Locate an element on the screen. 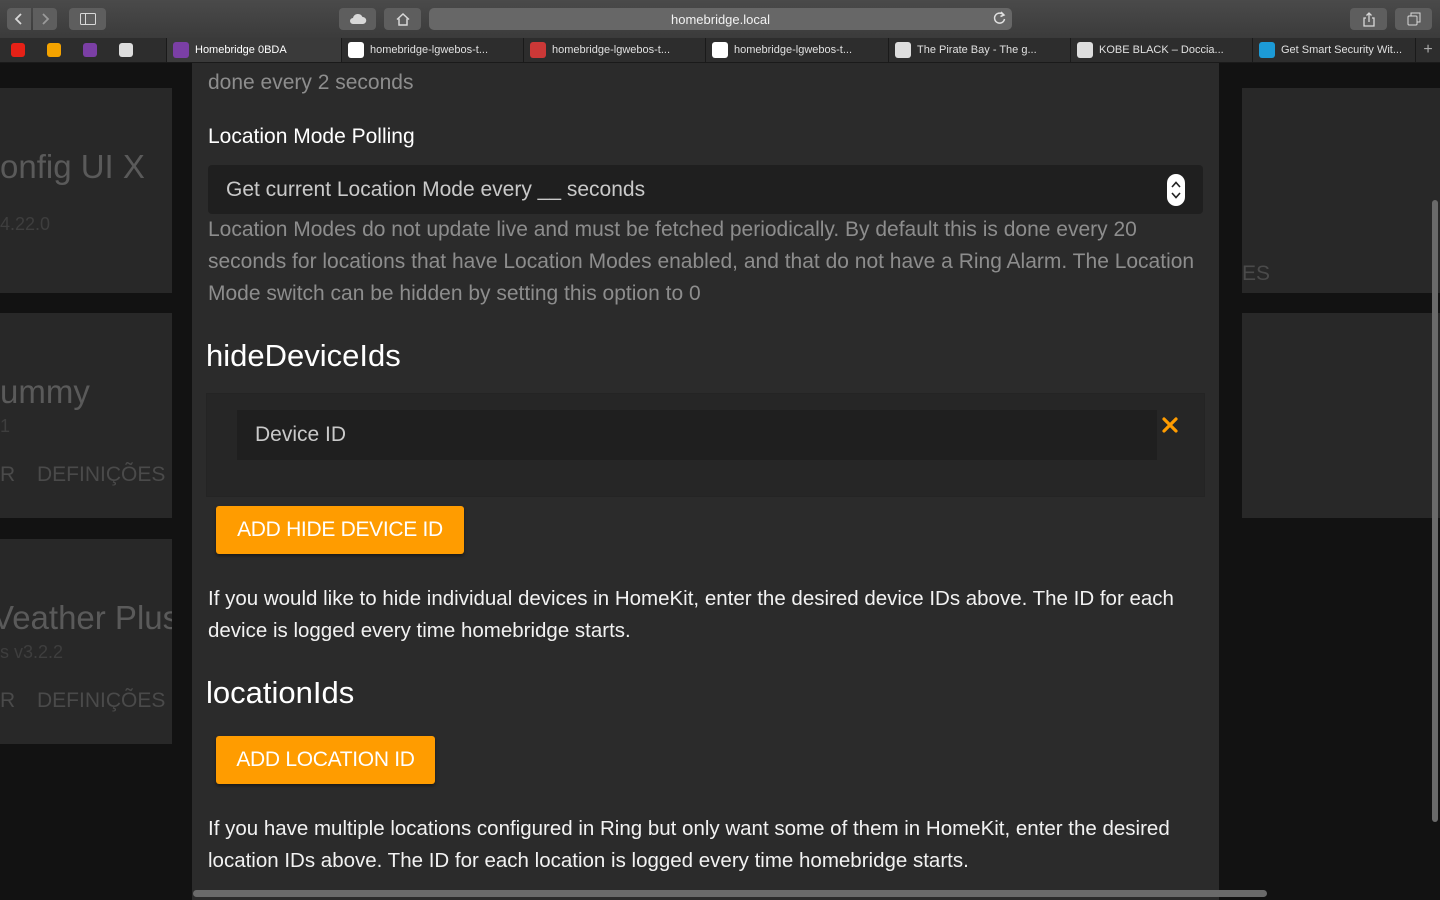 The image size is (1440, 900). browser-tab-title: Homebridge 0BDA is located at coordinates (241, 50).